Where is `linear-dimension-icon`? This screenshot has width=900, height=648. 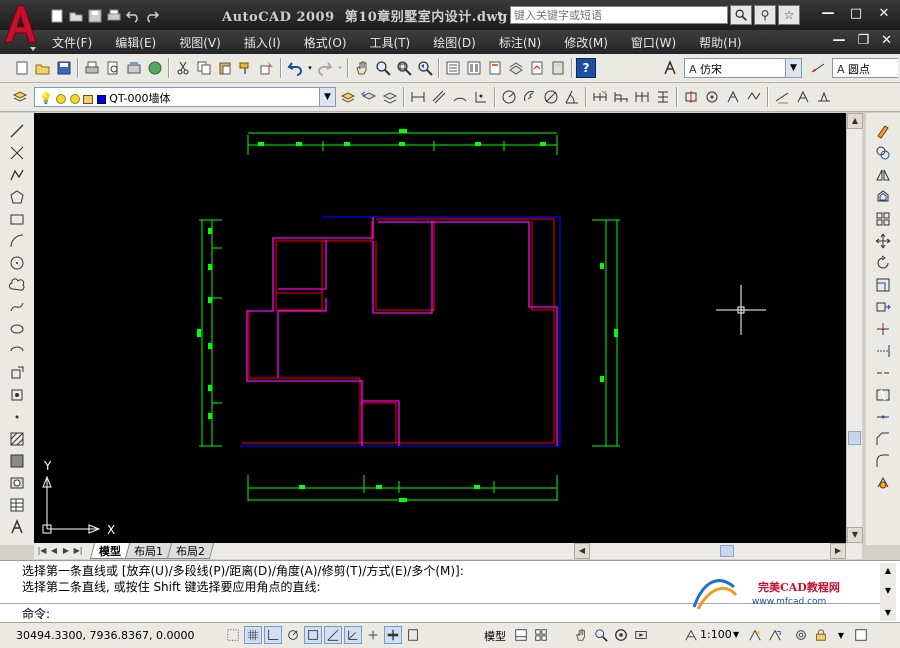
linear-dimension-icon is located at coordinates (418, 97).